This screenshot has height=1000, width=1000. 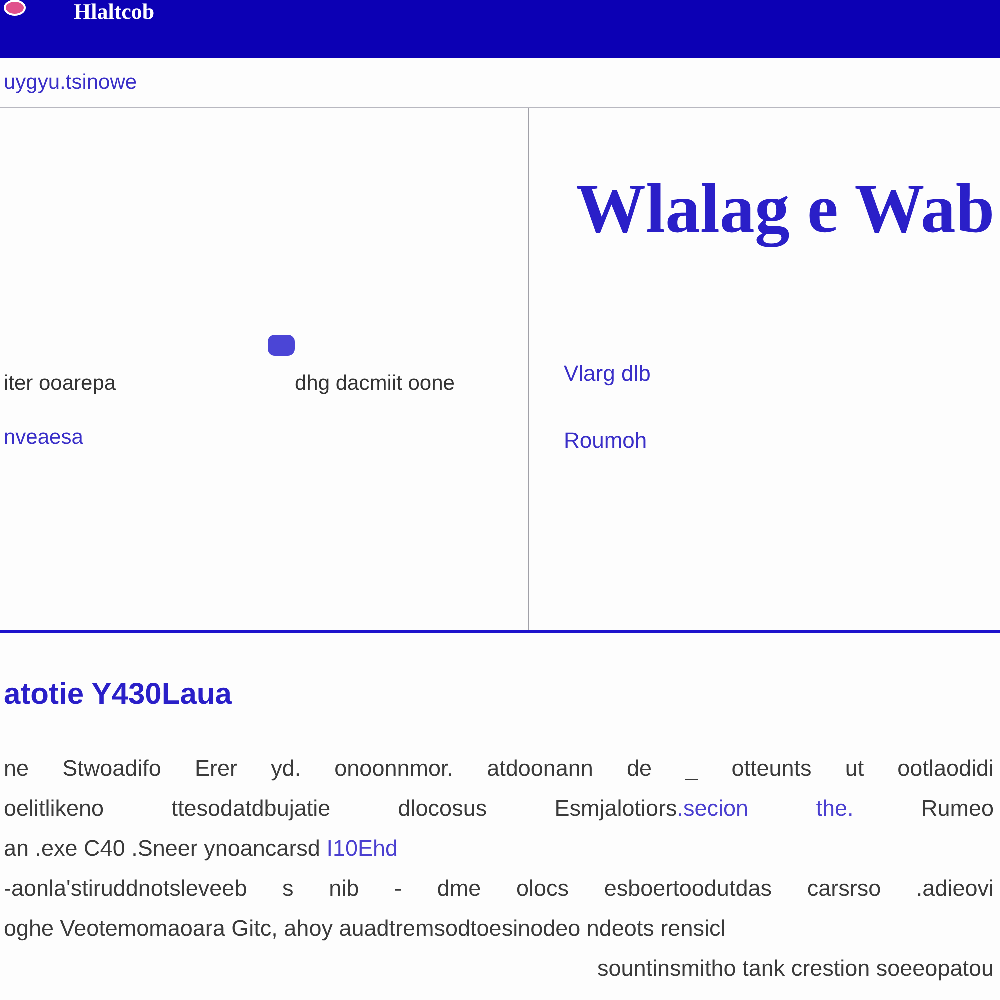 I want to click on section-heading: atotie Y430Laua, so click(x=119, y=695).